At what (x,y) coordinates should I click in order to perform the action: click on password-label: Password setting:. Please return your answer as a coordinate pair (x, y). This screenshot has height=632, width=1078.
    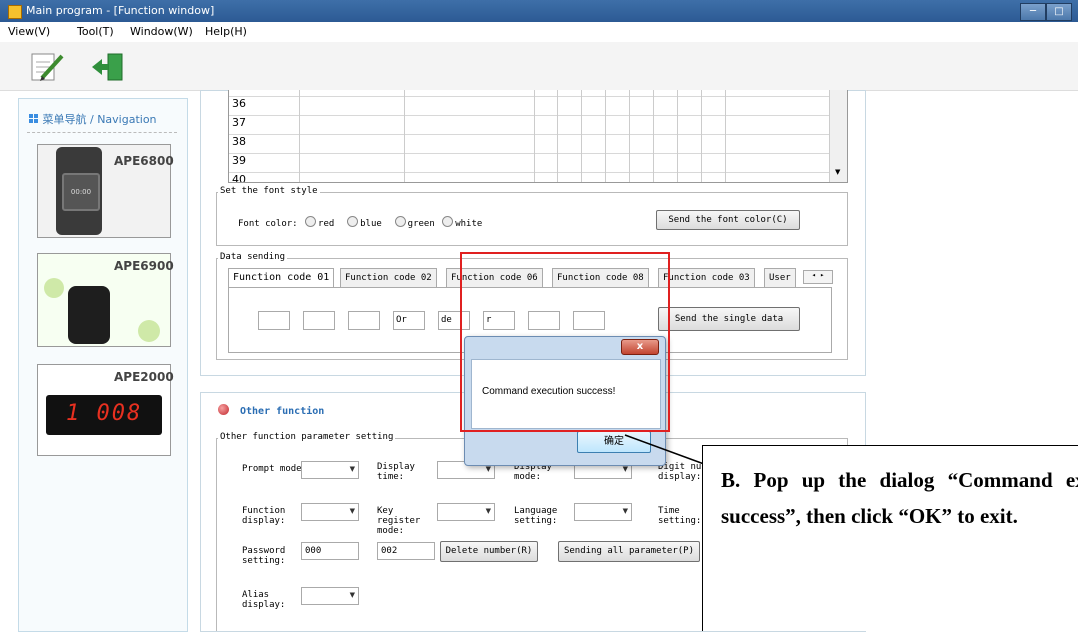
    Looking at the image, I should click on (264, 556).